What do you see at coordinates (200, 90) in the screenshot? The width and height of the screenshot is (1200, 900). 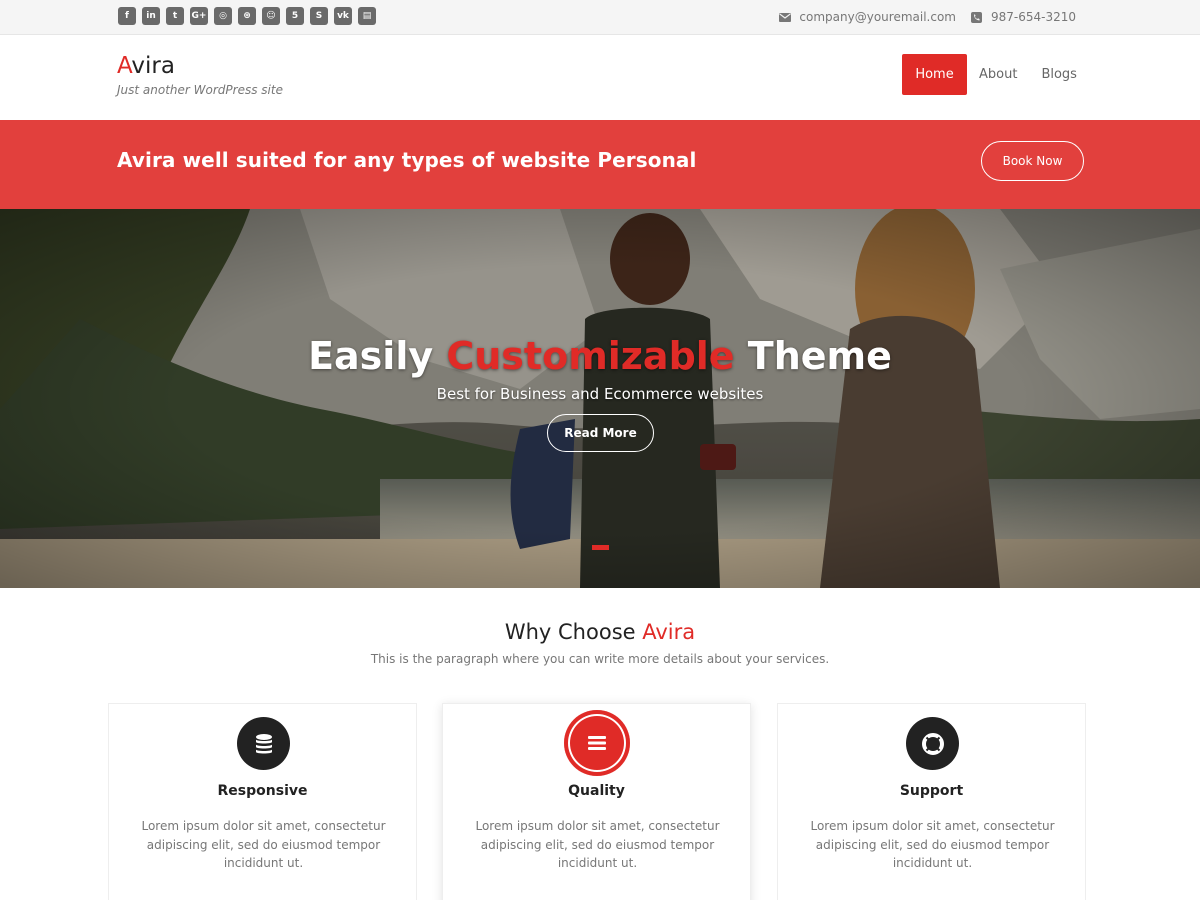 I see `site-tagline: Just another WordPress site` at bounding box center [200, 90].